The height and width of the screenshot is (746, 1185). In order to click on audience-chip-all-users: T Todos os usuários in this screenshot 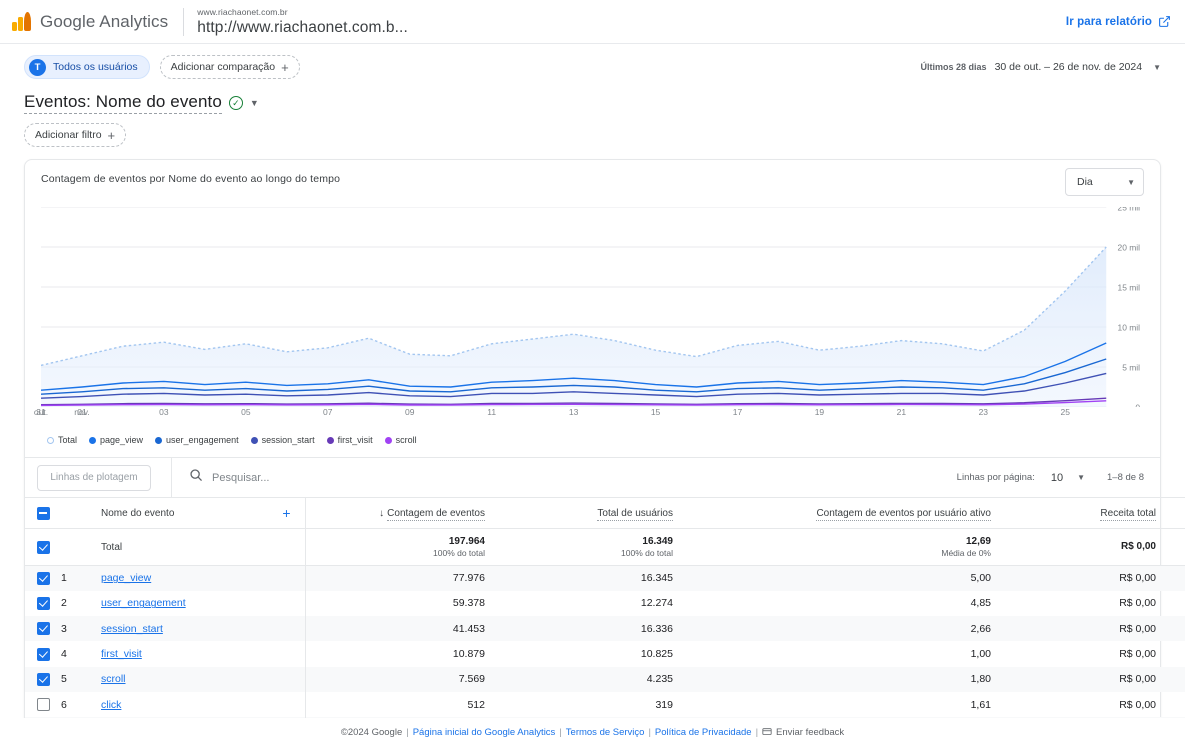, I will do `click(87, 67)`.